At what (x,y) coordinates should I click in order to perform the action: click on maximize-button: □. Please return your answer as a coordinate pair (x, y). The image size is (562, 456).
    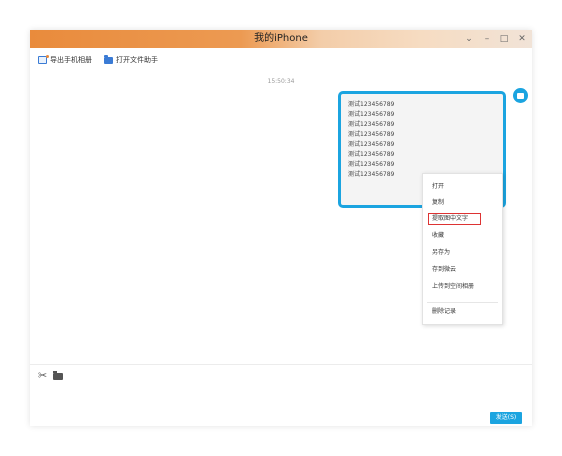
    Looking at the image, I should click on (504, 39).